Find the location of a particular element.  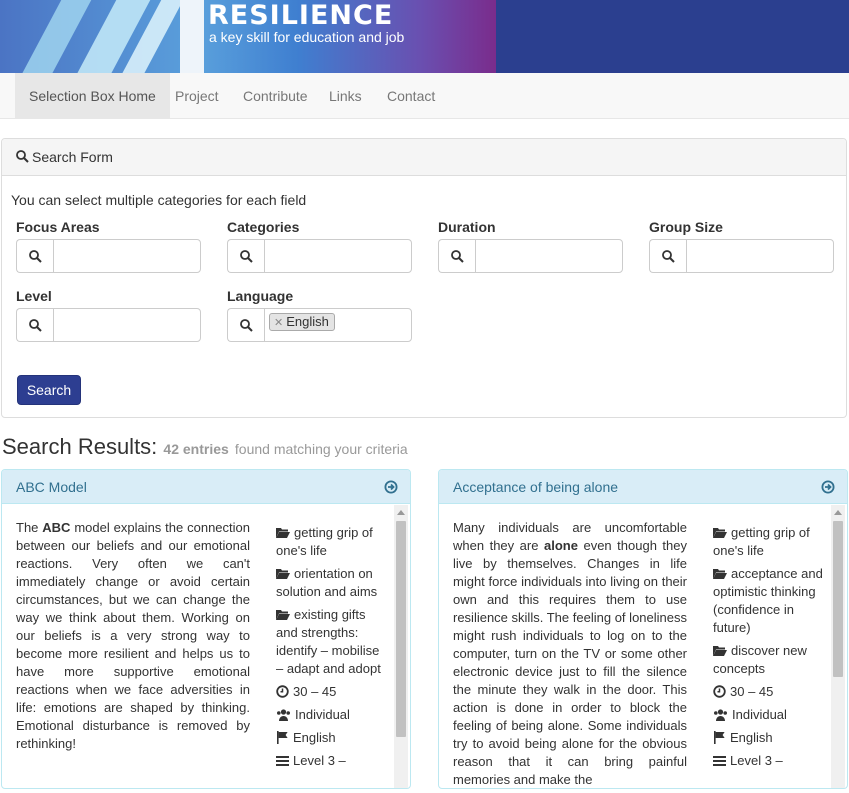

language-tag-english: ✕ English is located at coordinates (302, 322).